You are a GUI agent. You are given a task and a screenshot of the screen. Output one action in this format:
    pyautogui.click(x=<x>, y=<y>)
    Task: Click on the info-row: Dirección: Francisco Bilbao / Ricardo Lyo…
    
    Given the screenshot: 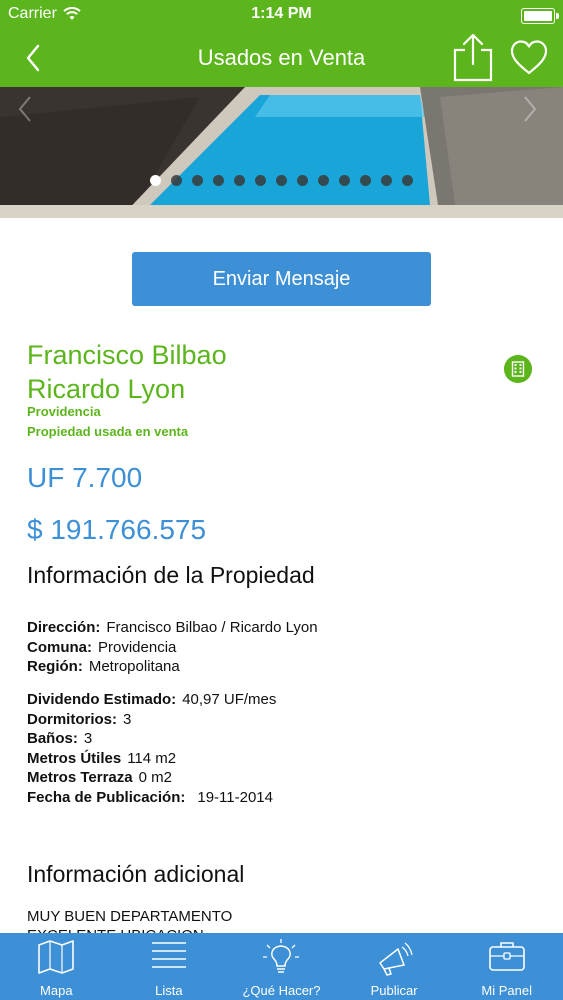 What is the action you would take?
    pyautogui.click(x=172, y=627)
    